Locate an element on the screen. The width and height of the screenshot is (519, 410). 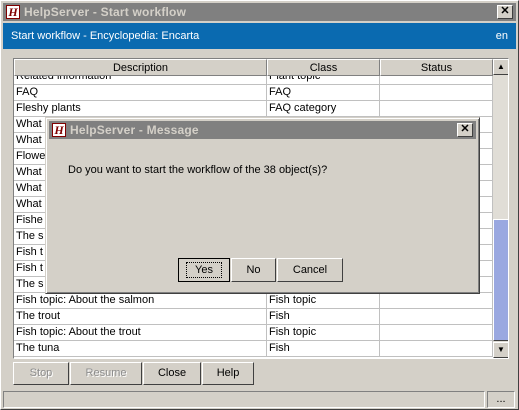
table-row: The trout Fish is located at coordinates (253, 317).